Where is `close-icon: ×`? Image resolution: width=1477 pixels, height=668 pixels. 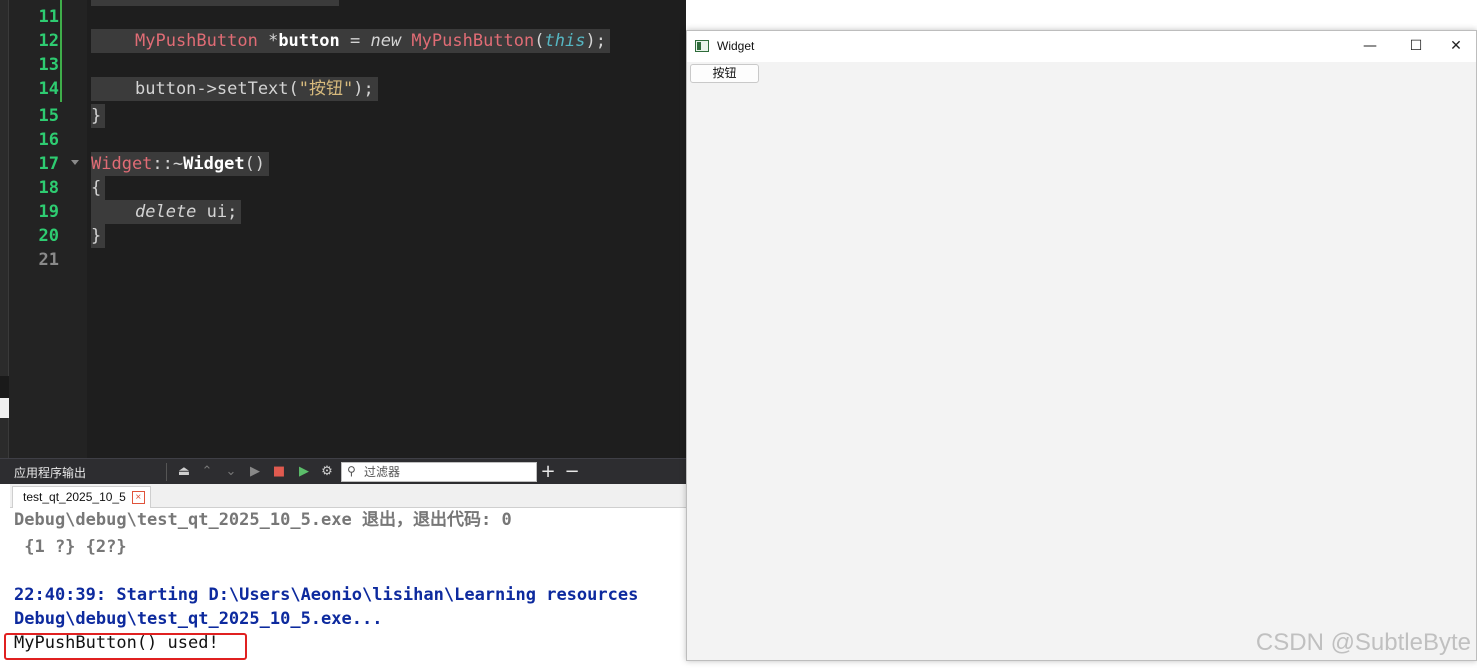
close-icon: × is located at coordinates (138, 497).